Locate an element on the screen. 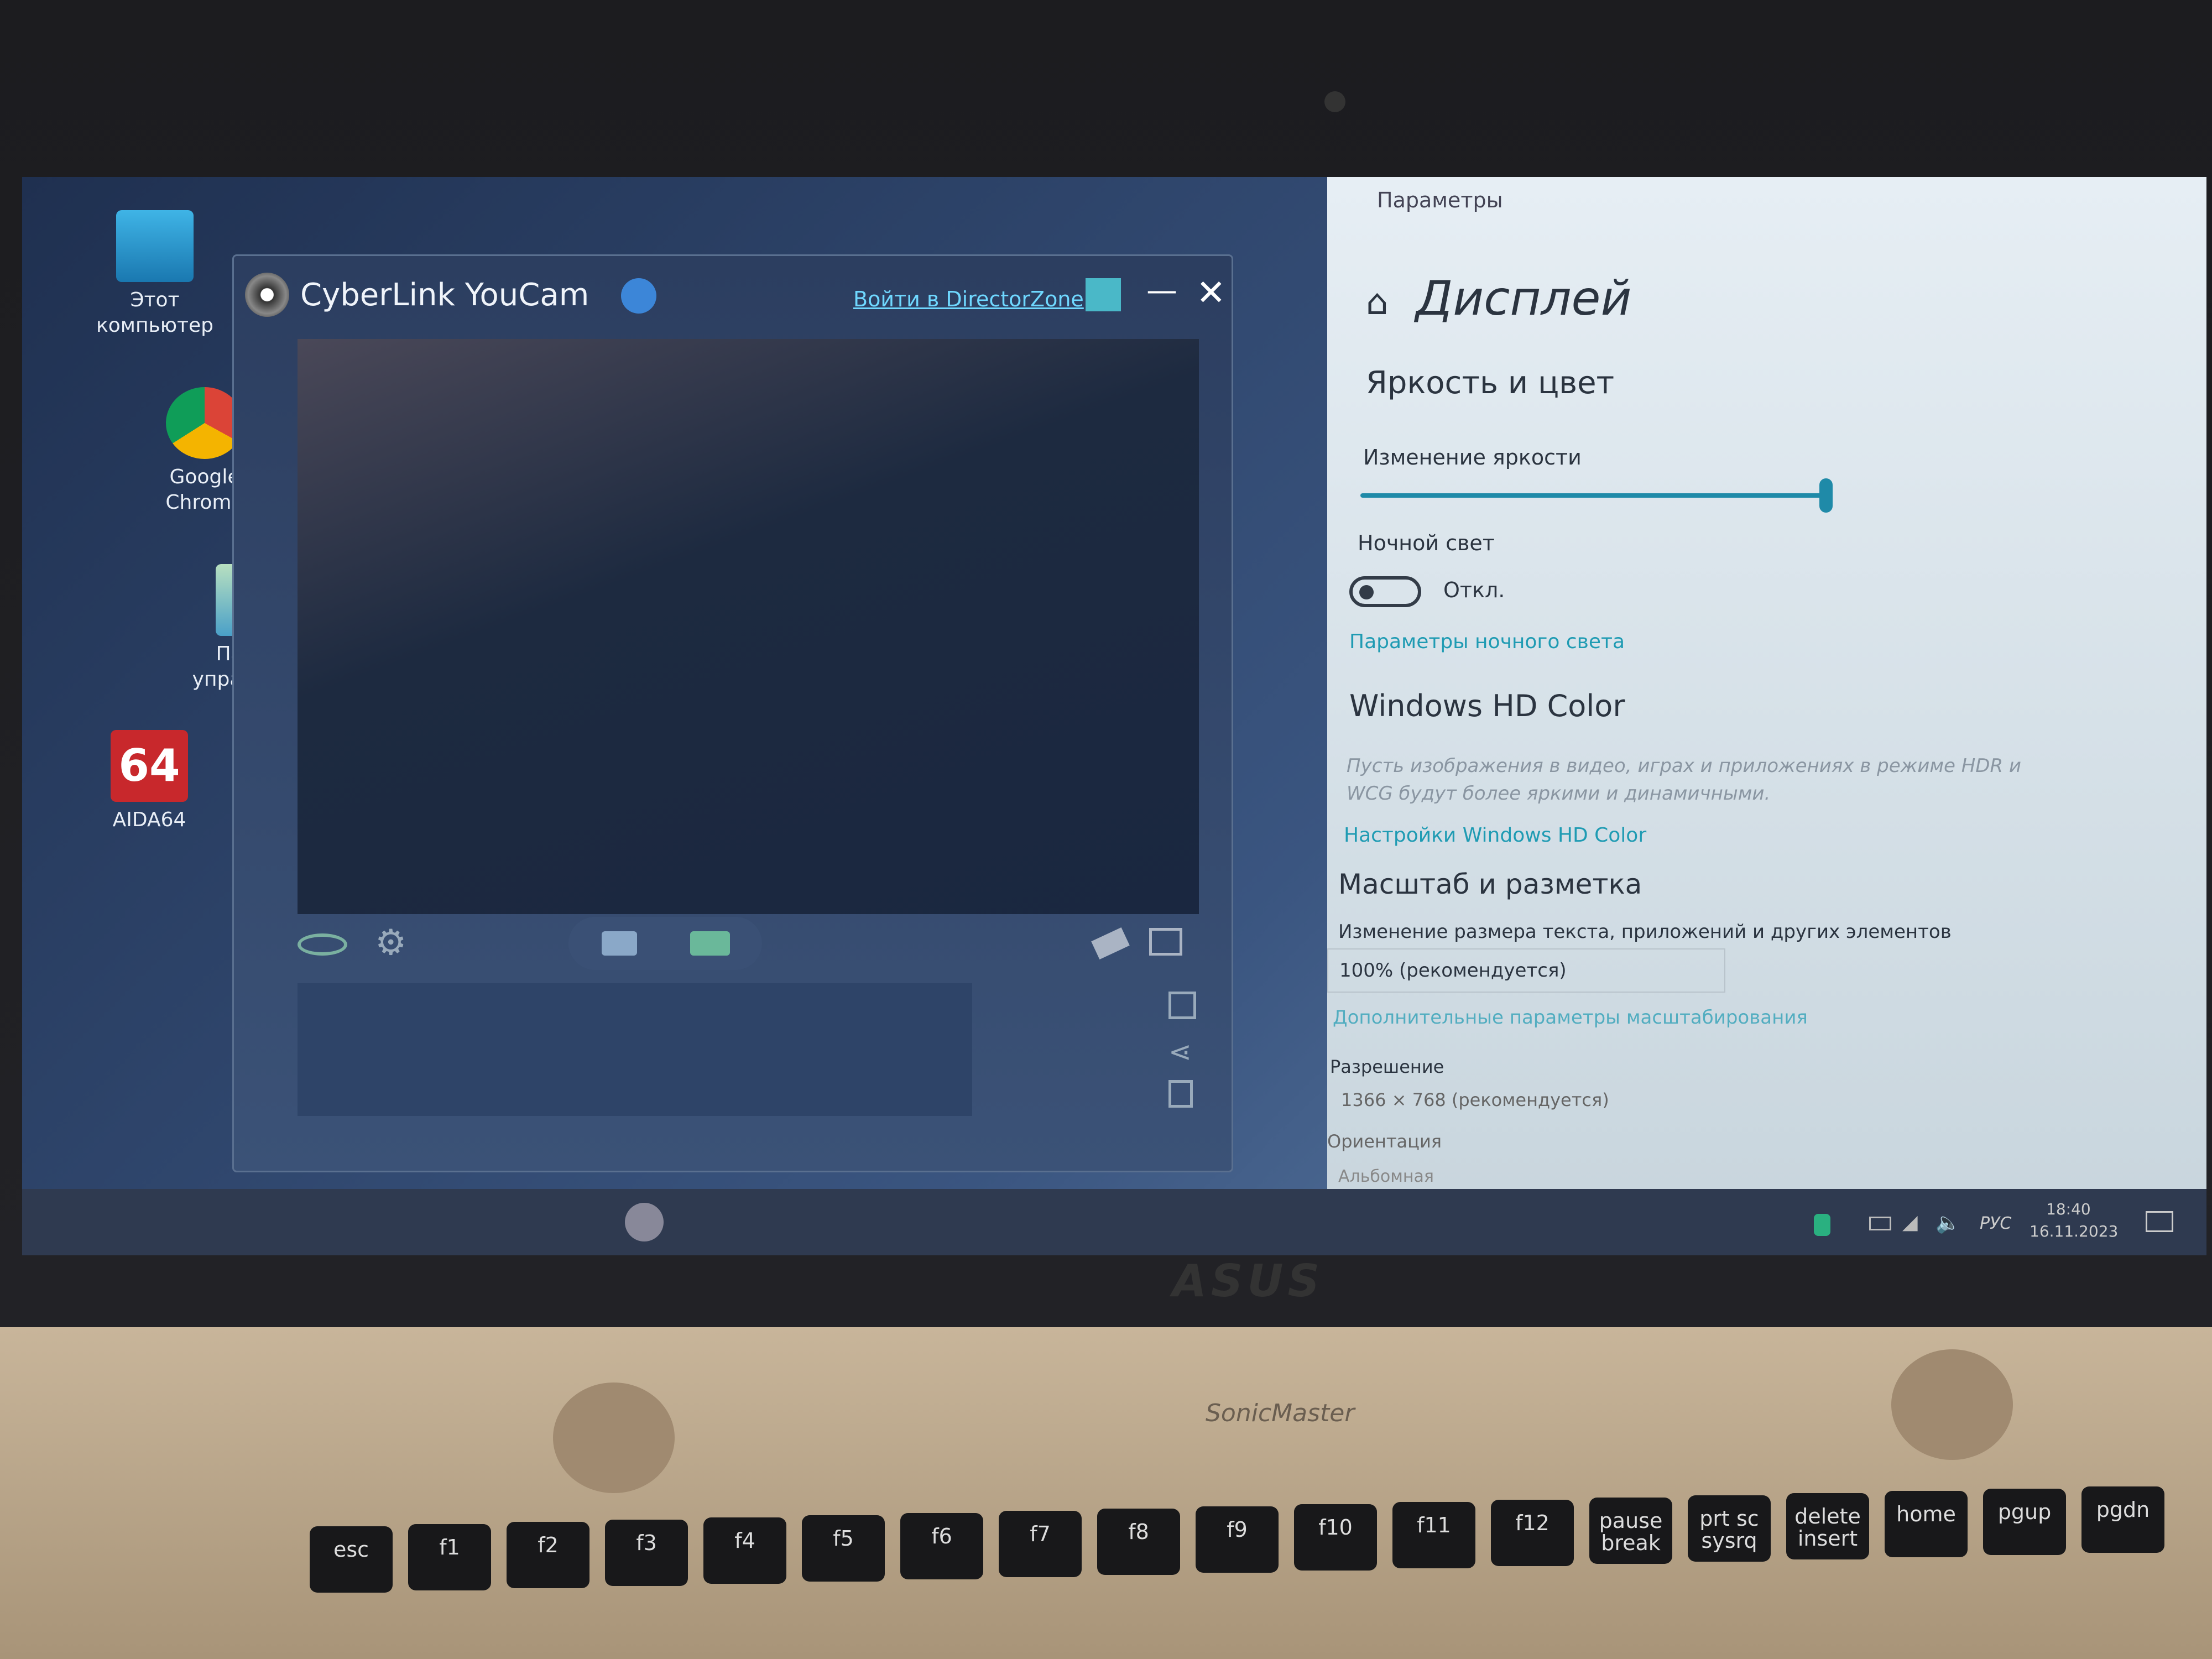 This screenshot has height=1659, width=2212. update-icon is located at coordinates (639, 296).